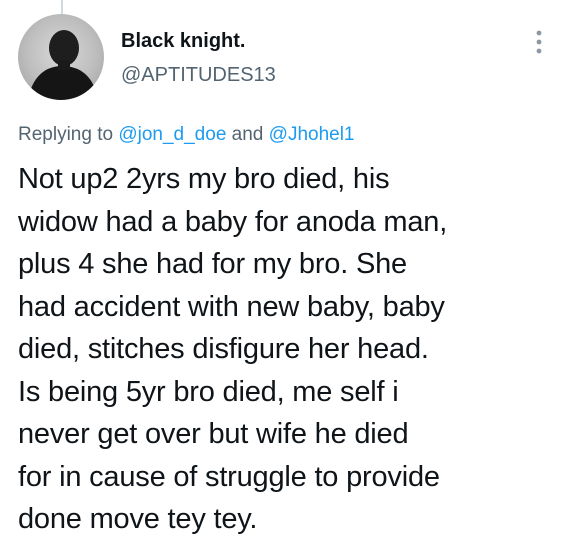 The height and width of the screenshot is (560, 563). What do you see at coordinates (312, 134) in the screenshot?
I see `mention-link-jhohel1: @Jhohel1` at bounding box center [312, 134].